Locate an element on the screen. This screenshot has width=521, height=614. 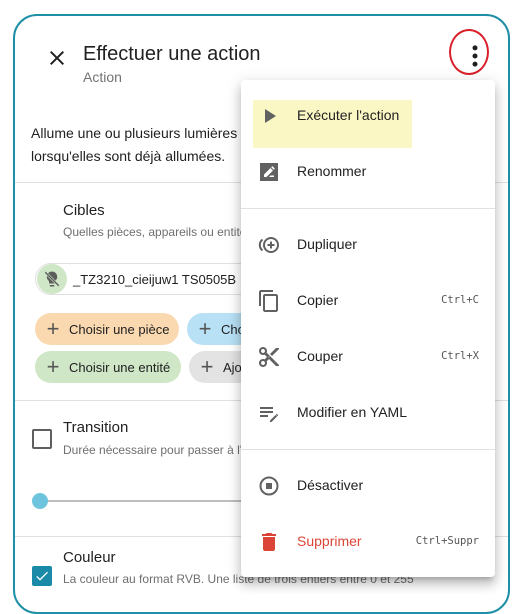
dialog-title: Effectuer une action is located at coordinates (172, 54).